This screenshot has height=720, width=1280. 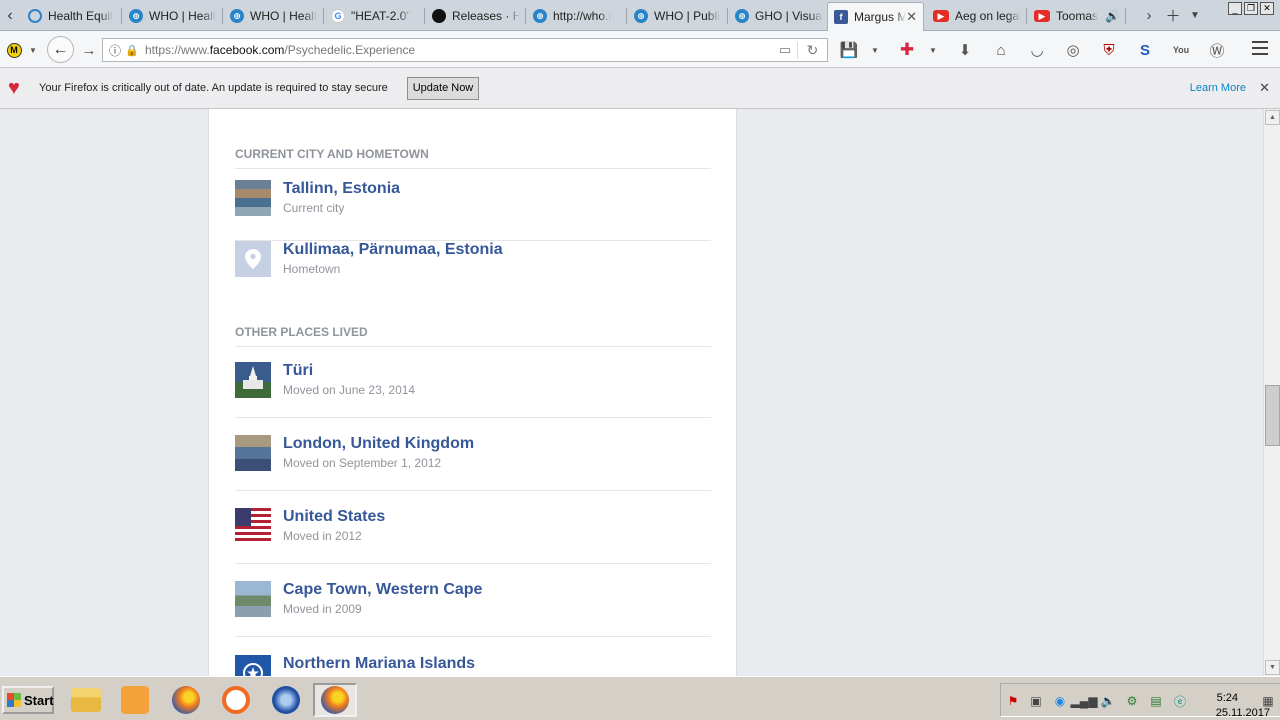 What do you see at coordinates (1149, 15) in the screenshot?
I see `tab-scroll-right-button: ›` at bounding box center [1149, 15].